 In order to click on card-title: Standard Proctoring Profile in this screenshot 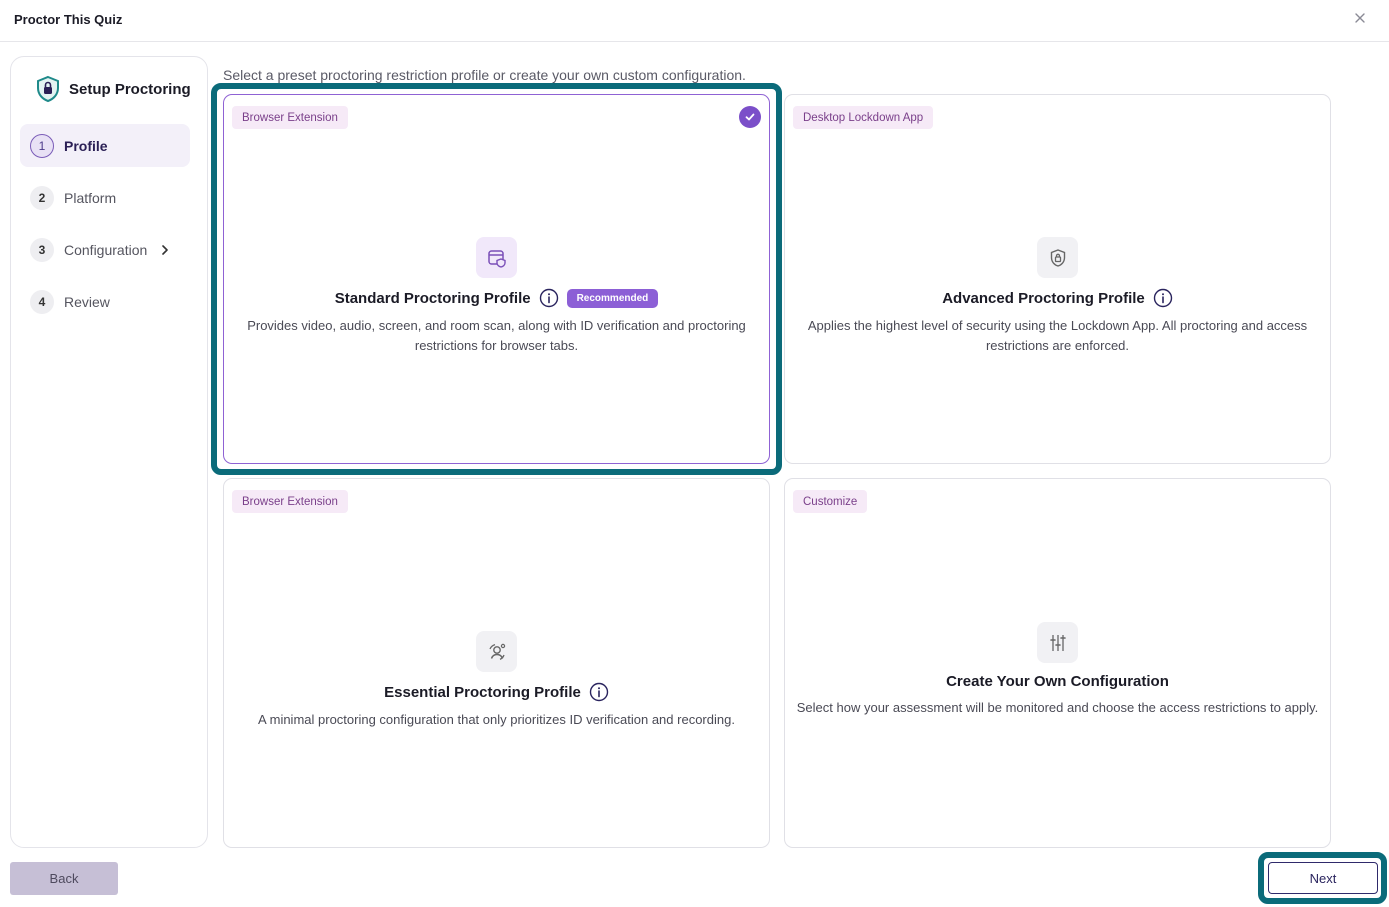, I will do `click(432, 298)`.